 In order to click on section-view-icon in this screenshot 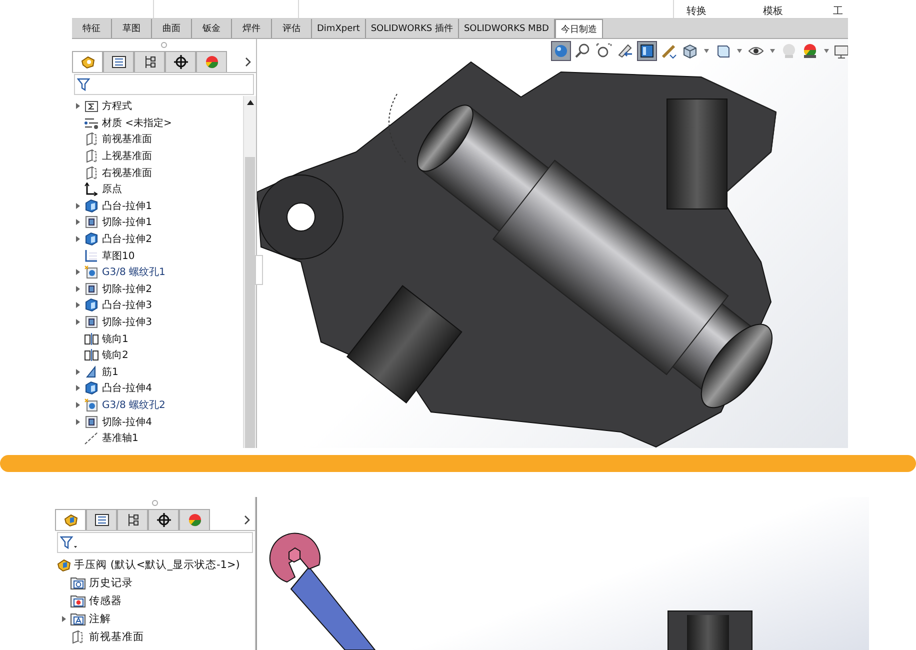, I will do `click(647, 51)`.